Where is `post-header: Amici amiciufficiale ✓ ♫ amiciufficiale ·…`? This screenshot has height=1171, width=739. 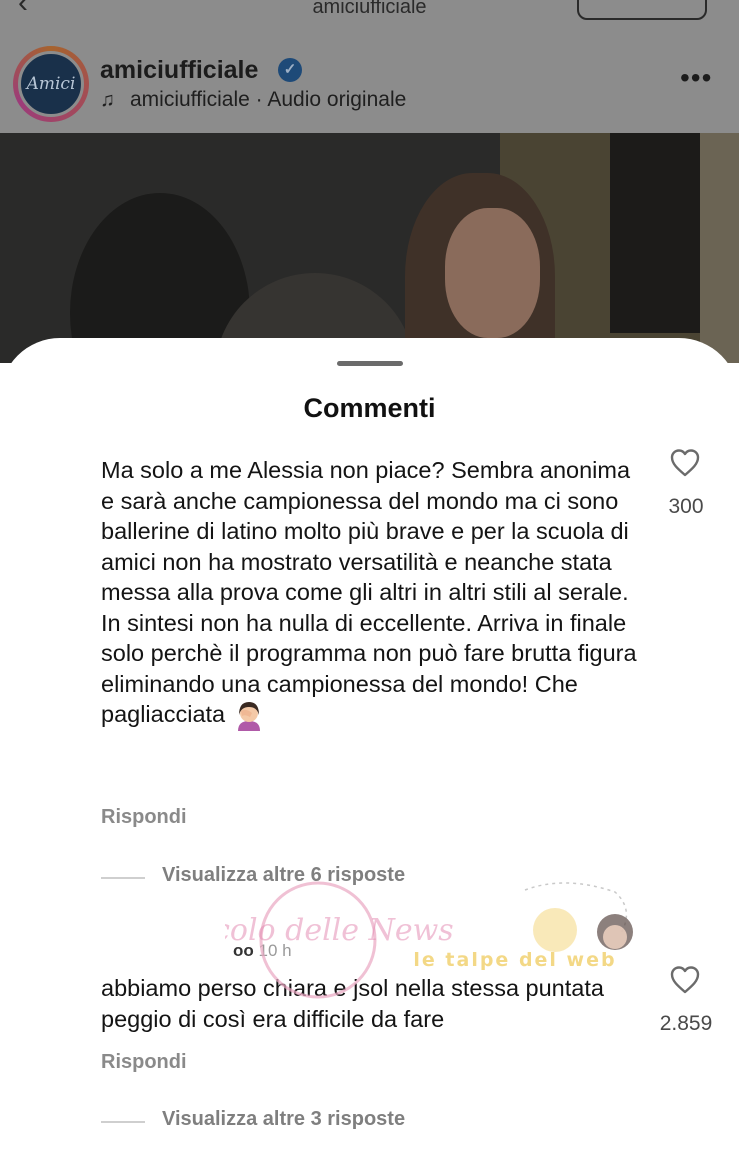
post-header: Amici amiciufficiale ✓ ♫ amiciufficiale ·… is located at coordinates (369, 81).